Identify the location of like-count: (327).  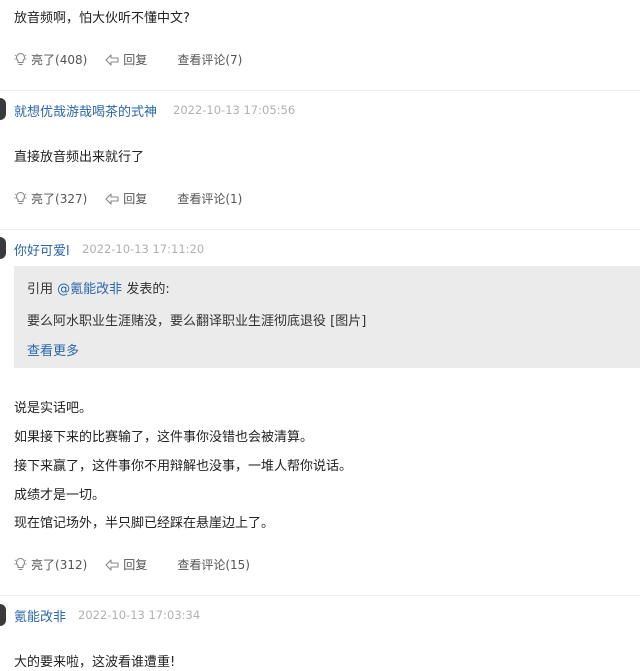
(71, 198).